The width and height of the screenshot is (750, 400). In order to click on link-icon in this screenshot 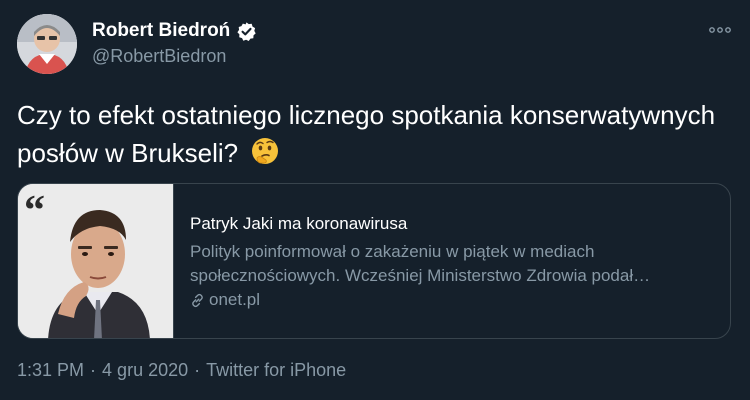, I will do `click(197, 300)`.